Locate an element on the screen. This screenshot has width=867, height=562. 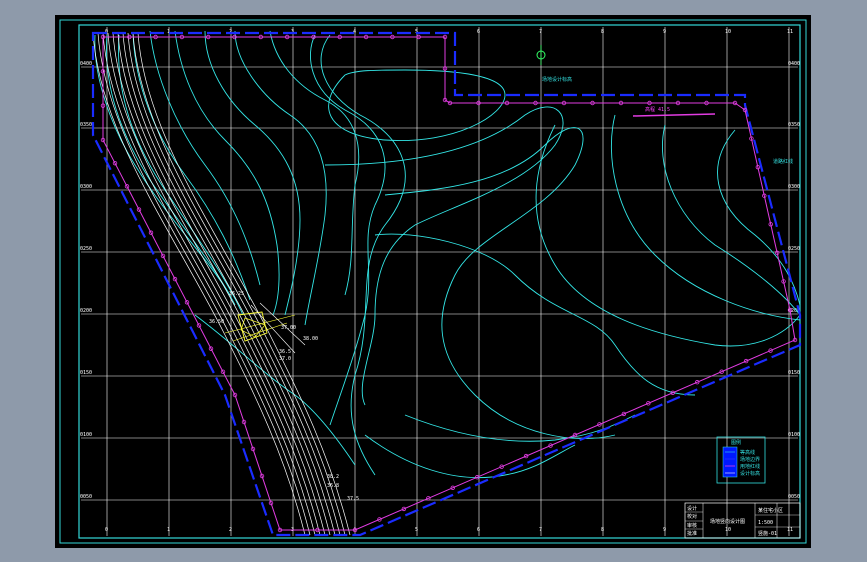
legend-item-1: 等高线 is located at coordinates (747, 452).